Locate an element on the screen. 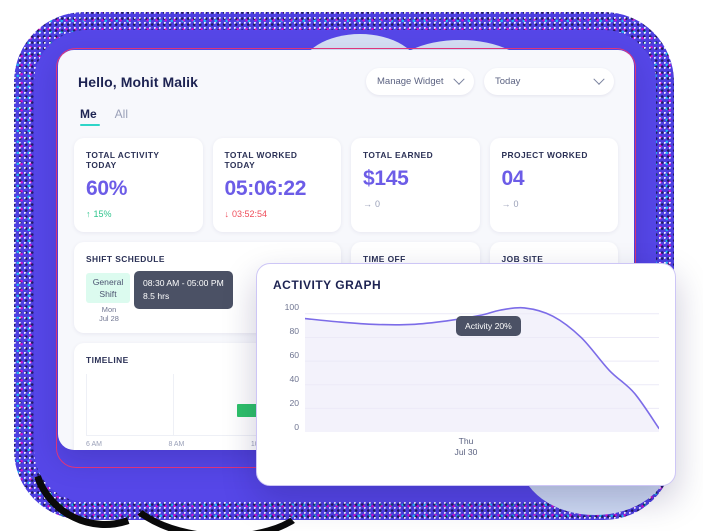 The image size is (703, 531). x-tick: 6 AM is located at coordinates (94, 444).